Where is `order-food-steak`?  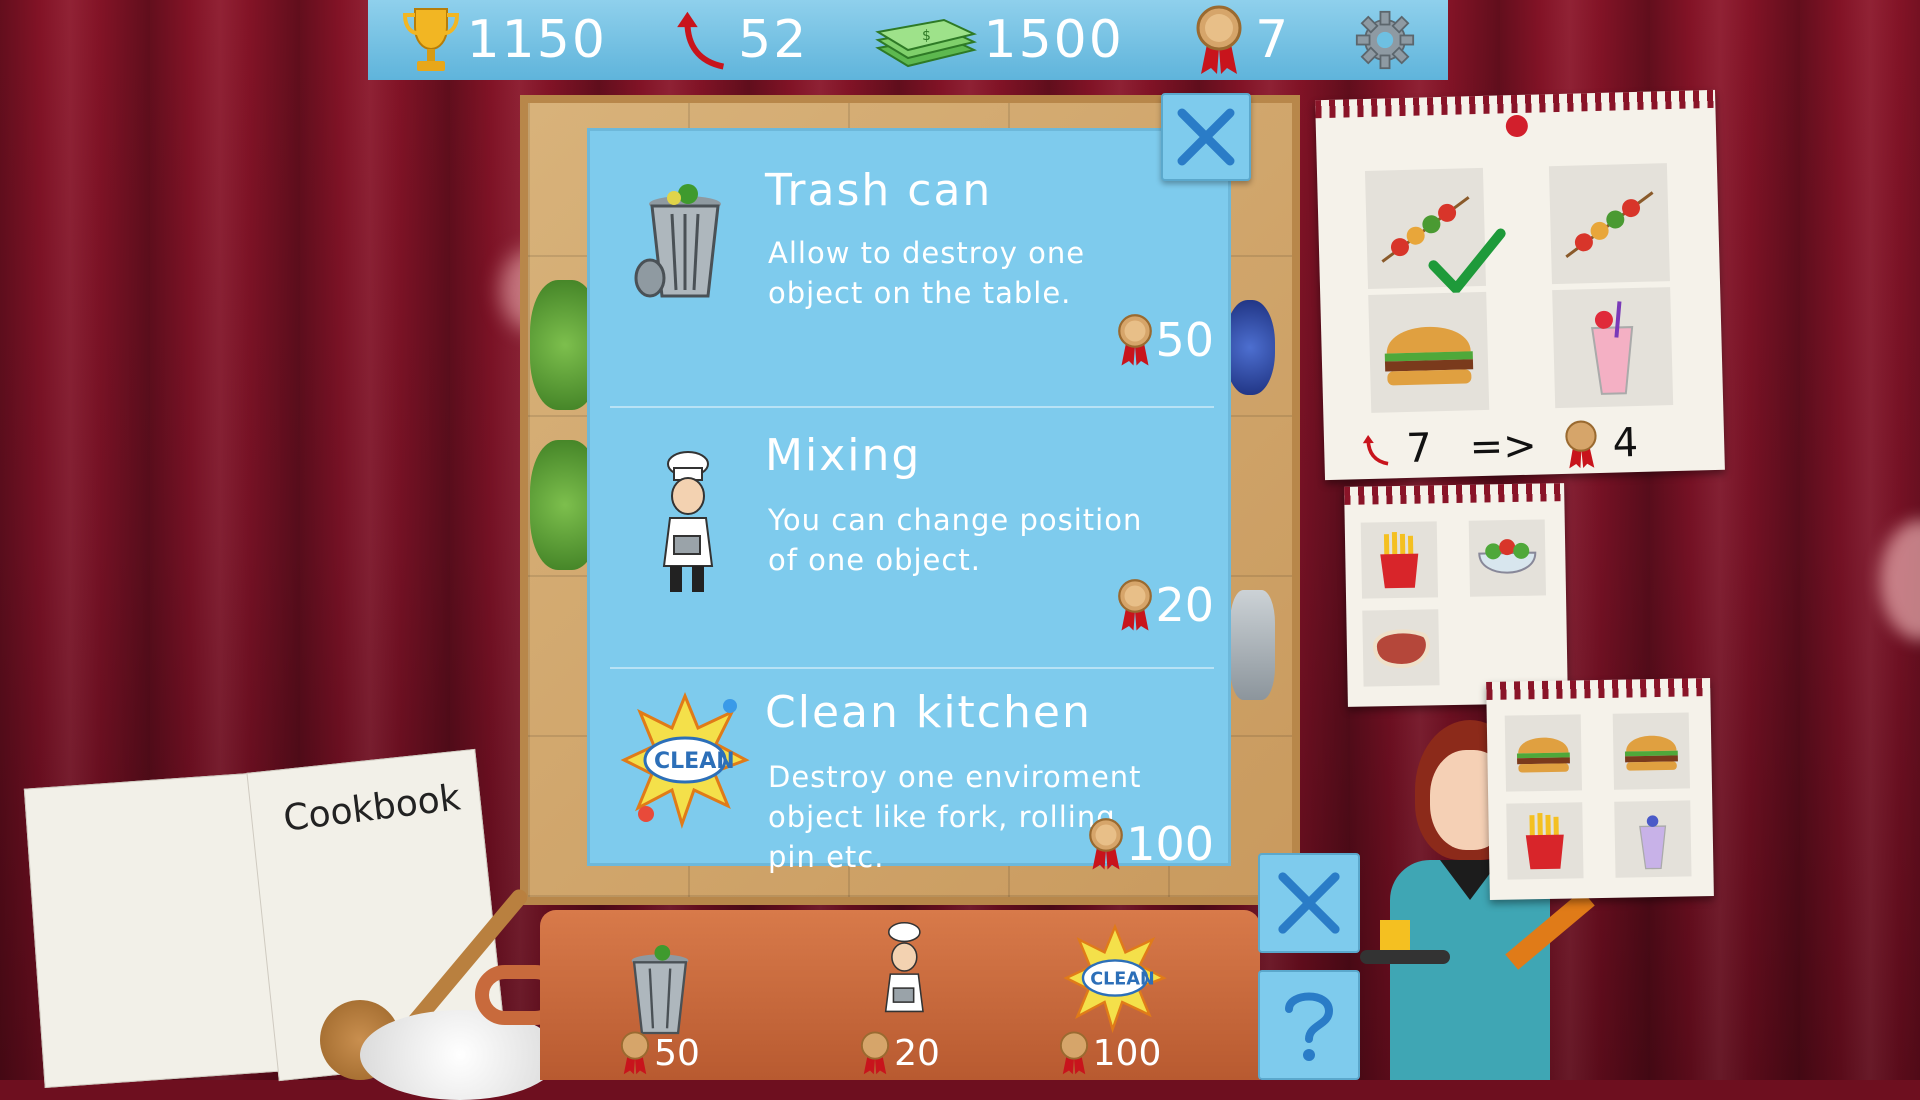
order-food-steak is located at coordinates (1401, 648).